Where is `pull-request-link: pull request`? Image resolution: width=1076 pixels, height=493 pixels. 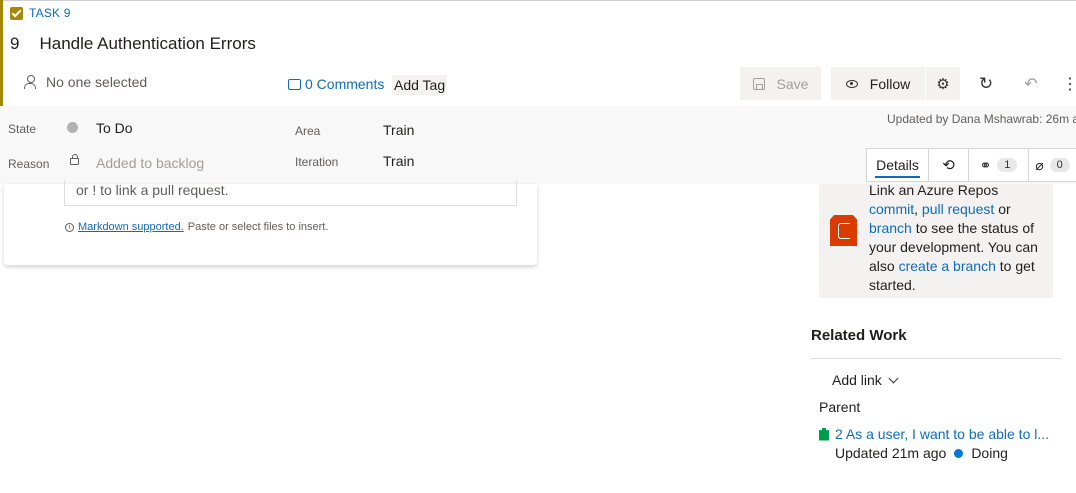 pull-request-link: pull request is located at coordinates (958, 209).